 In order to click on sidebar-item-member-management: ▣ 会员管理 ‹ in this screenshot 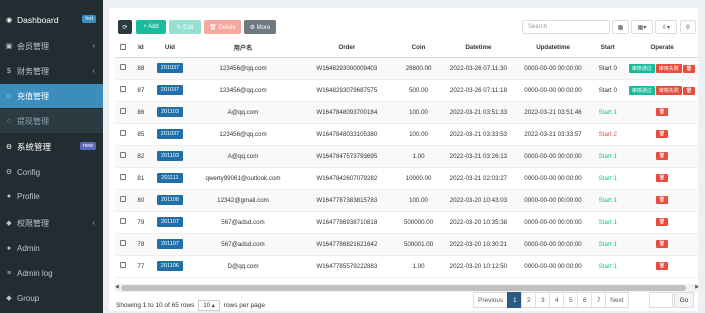, I will do `click(51, 46)`.